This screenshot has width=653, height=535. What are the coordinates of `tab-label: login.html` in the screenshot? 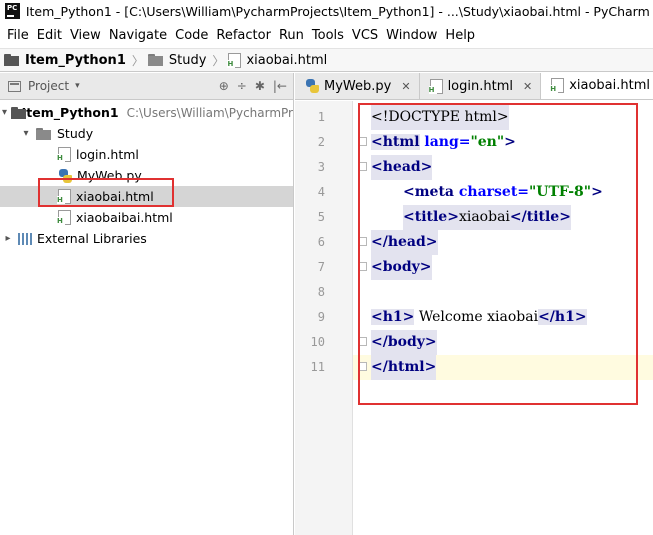 It's located at (480, 86).